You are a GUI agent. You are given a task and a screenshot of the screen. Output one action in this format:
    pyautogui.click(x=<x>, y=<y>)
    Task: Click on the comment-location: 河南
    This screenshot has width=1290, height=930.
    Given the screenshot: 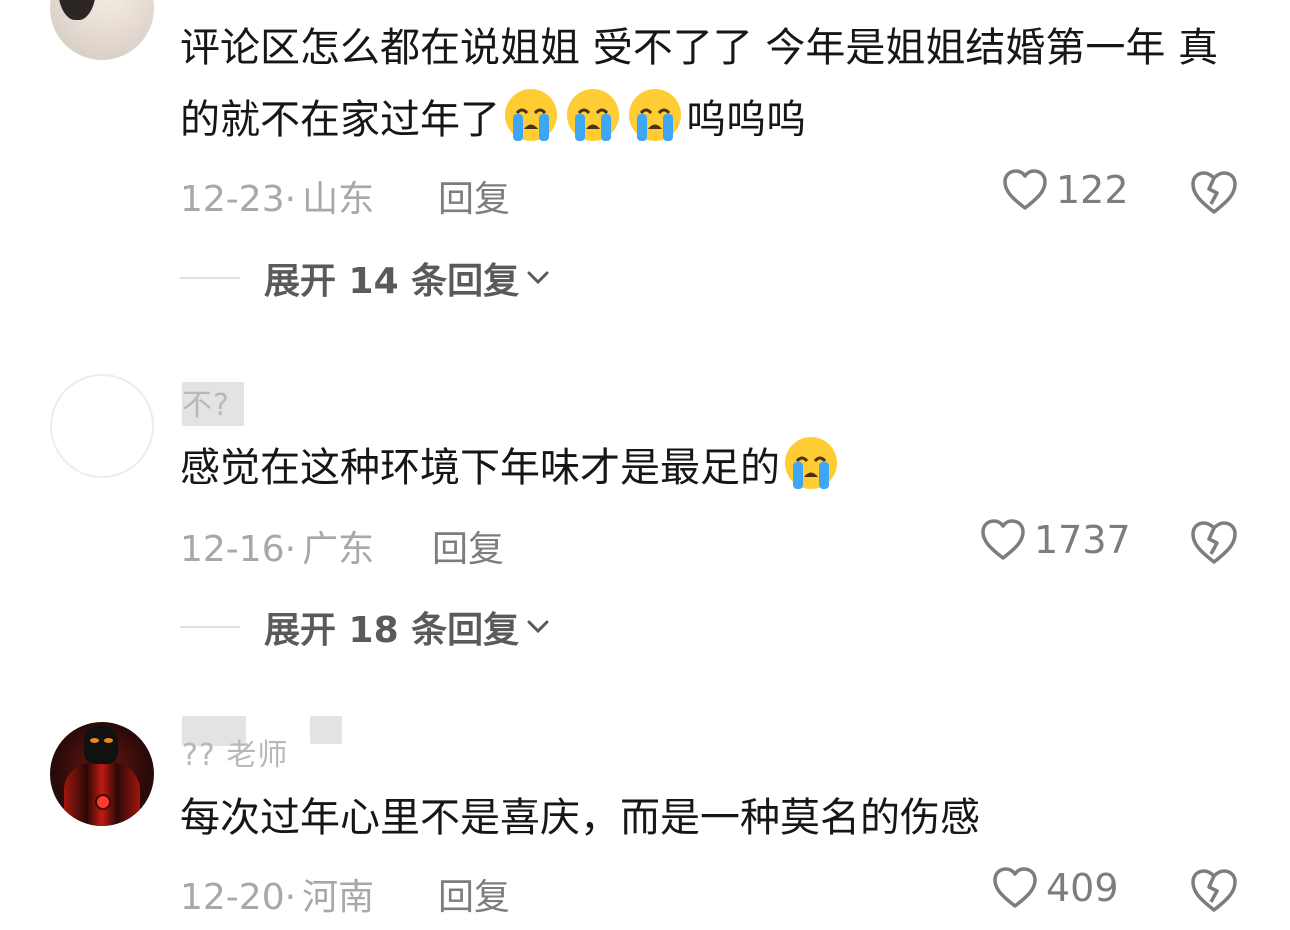 What is the action you would take?
    pyautogui.click(x=338, y=897)
    